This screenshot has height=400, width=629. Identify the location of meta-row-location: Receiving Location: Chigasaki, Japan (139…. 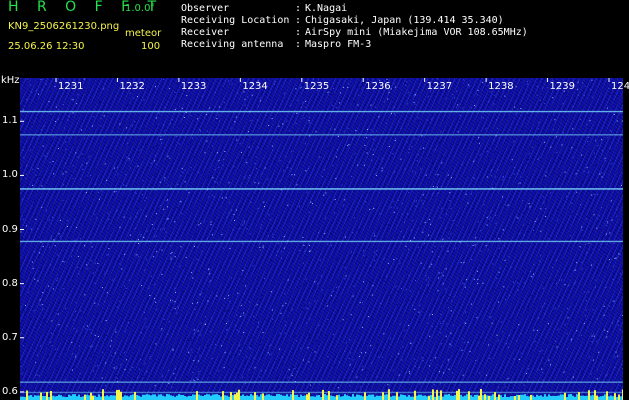
(342, 21).